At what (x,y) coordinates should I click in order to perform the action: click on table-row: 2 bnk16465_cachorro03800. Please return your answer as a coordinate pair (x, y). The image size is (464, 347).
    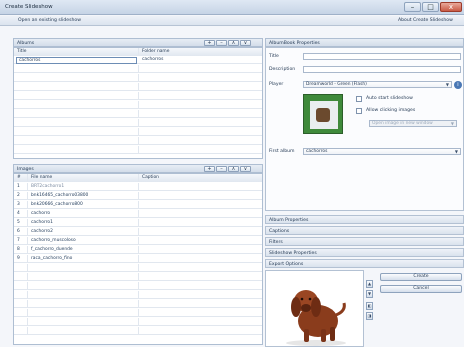
    Looking at the image, I should click on (138, 196).